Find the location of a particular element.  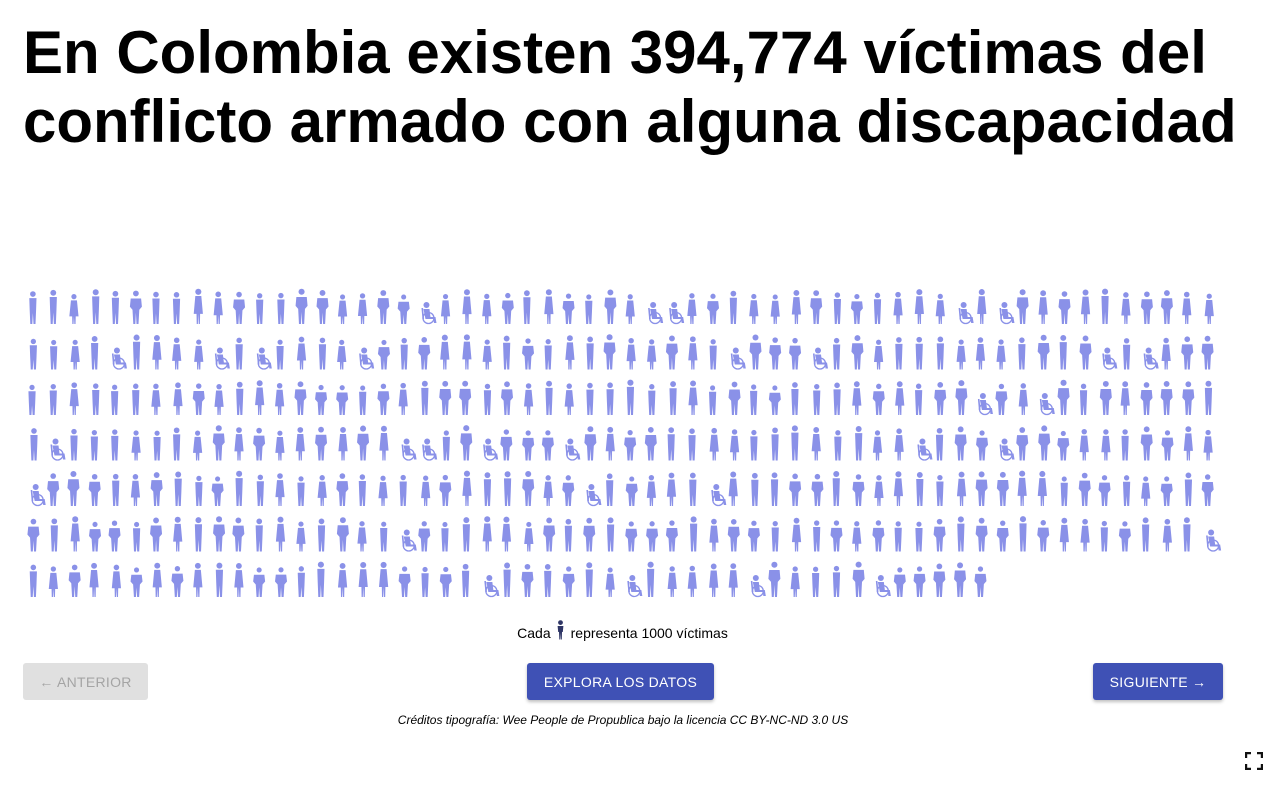

previous-button: ← ANTERIOR is located at coordinates (85, 681).